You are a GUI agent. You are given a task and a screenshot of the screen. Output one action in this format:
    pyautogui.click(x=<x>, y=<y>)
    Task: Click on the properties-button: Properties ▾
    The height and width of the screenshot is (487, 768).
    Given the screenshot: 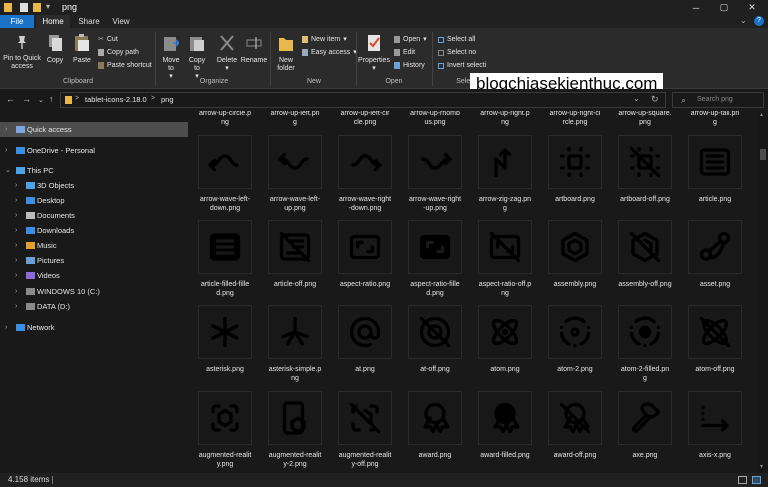 What is the action you would take?
    pyautogui.click(x=374, y=53)
    